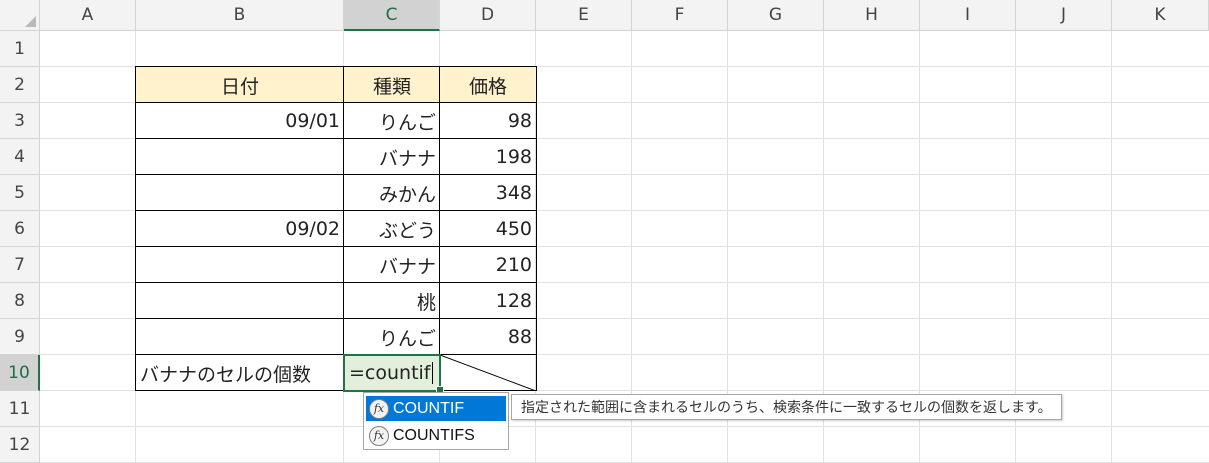 This screenshot has width=1209, height=463. Describe the element at coordinates (30, 21) in the screenshot. I see `select-all-triangle-icon` at that location.